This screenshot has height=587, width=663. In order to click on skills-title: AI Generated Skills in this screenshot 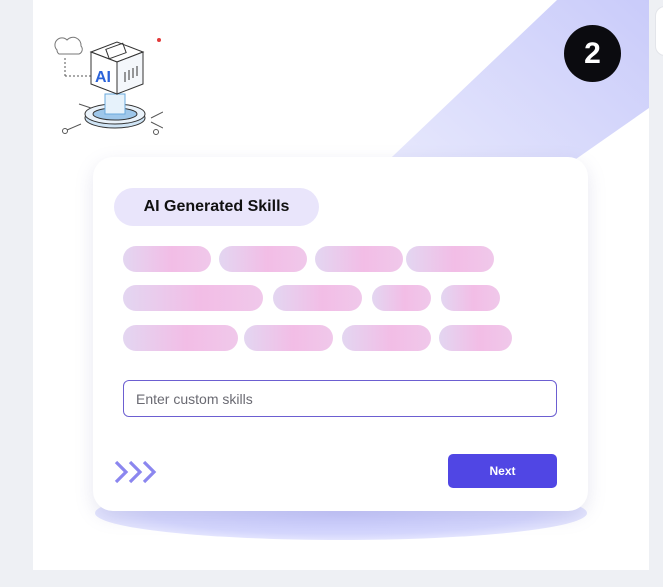, I will do `click(216, 207)`.